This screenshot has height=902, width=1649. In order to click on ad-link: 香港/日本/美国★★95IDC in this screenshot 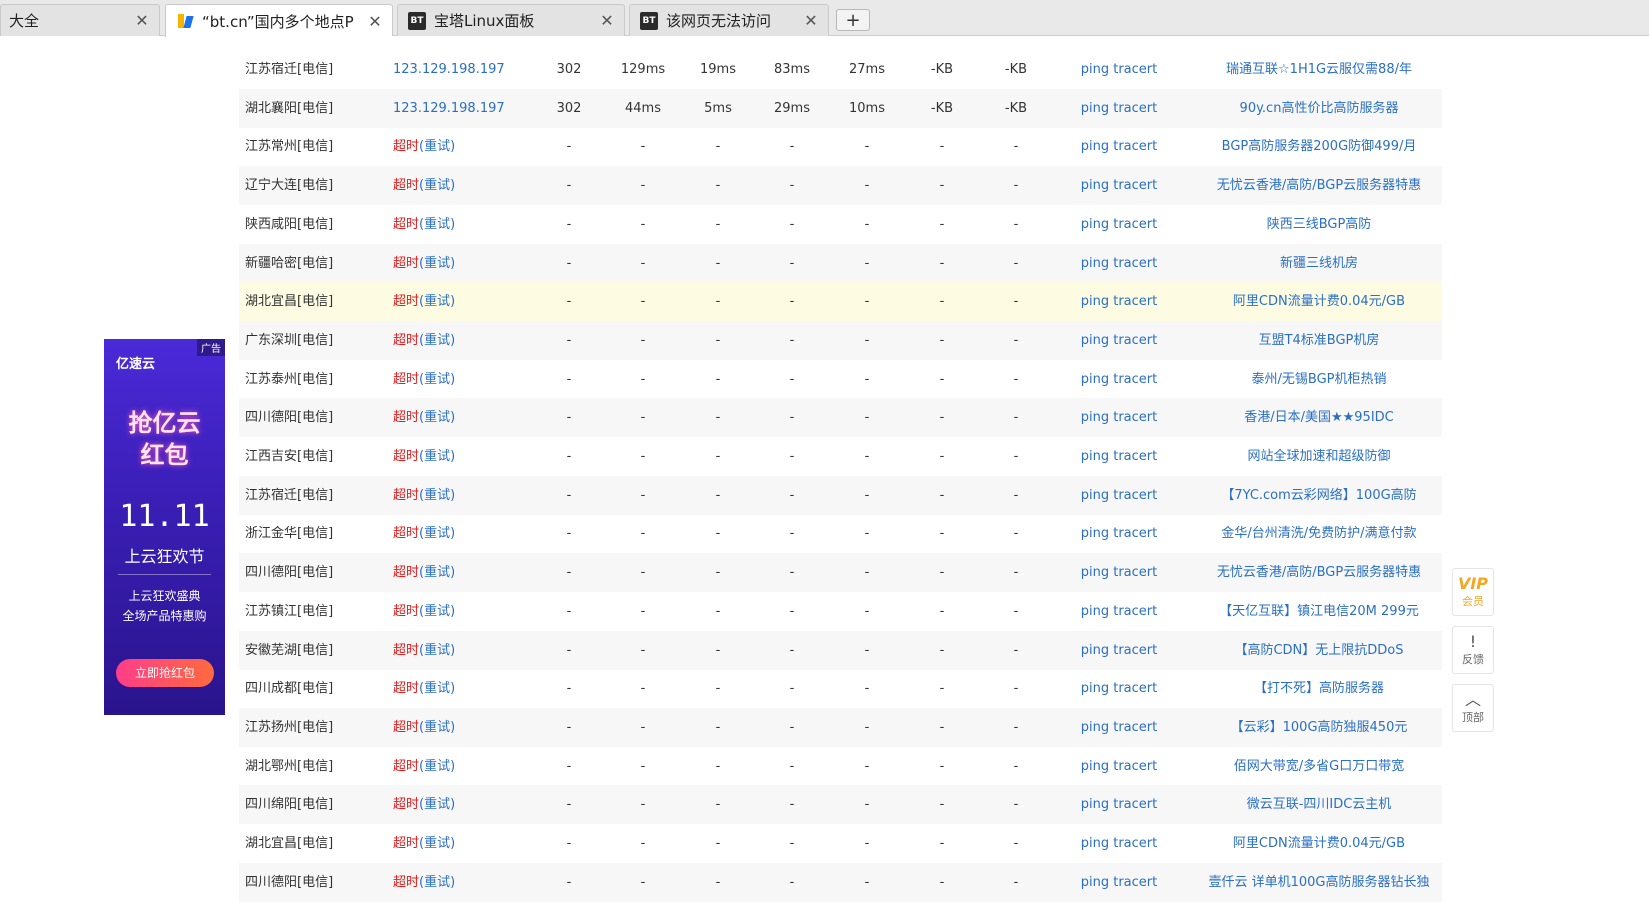, I will do `click(1319, 417)`.